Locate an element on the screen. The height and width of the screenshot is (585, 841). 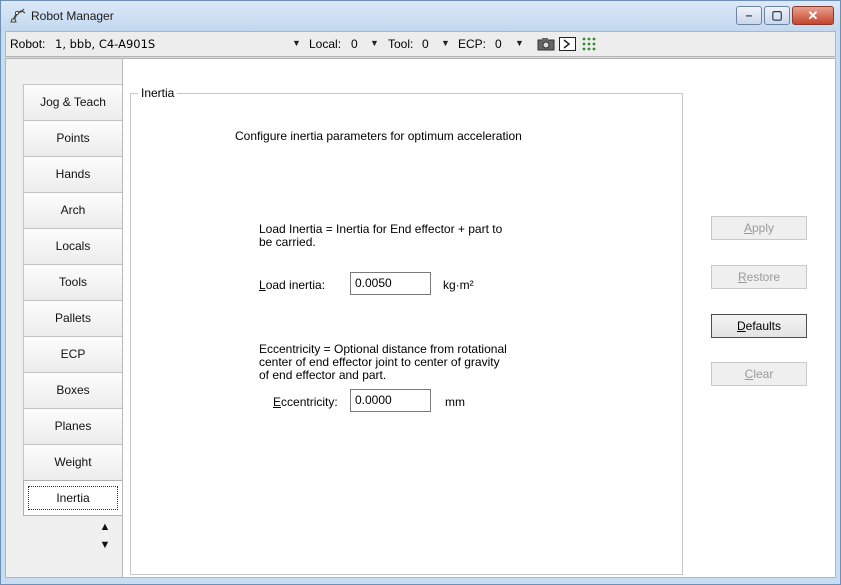
tab-label: Jog & Teach is located at coordinates (73, 102).